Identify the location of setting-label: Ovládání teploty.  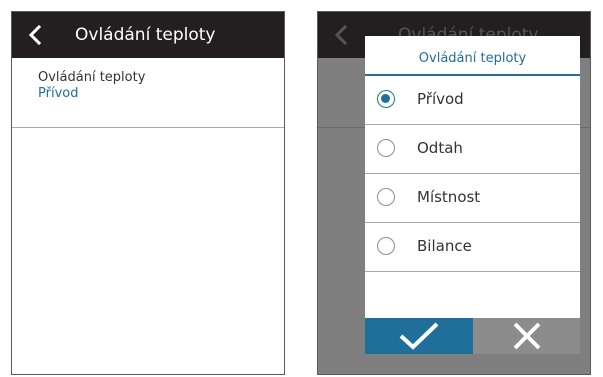
(92, 77).